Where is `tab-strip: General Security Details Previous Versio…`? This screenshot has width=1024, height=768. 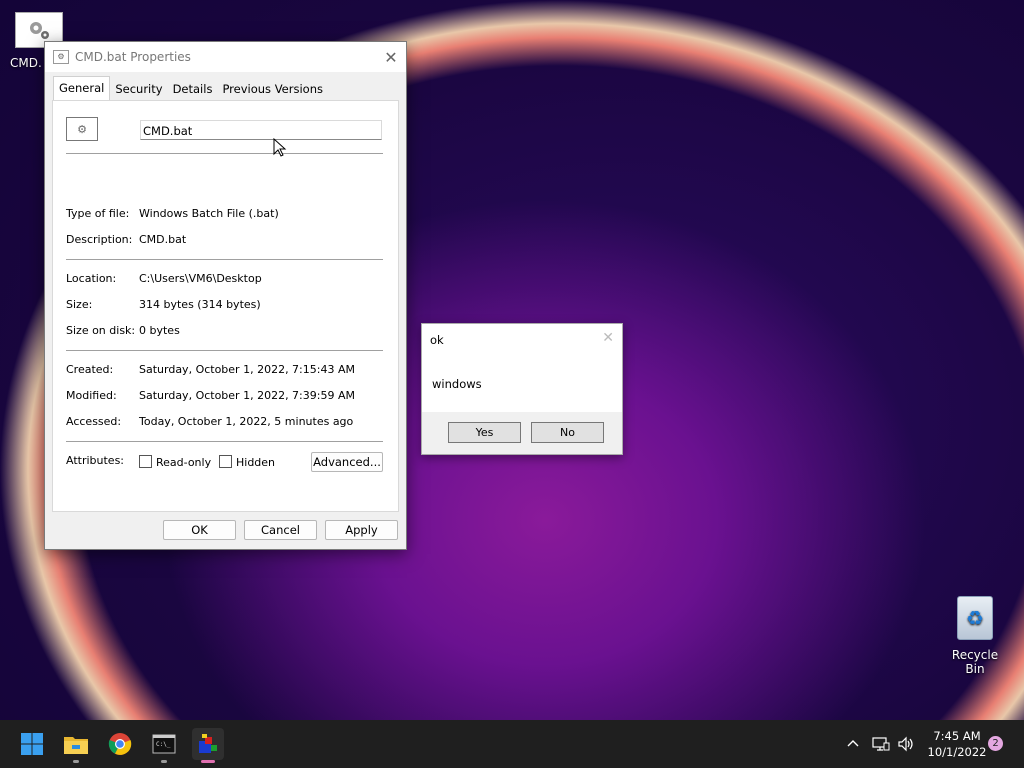 tab-strip: General Security Details Previous Versio… is located at coordinates (190, 89).